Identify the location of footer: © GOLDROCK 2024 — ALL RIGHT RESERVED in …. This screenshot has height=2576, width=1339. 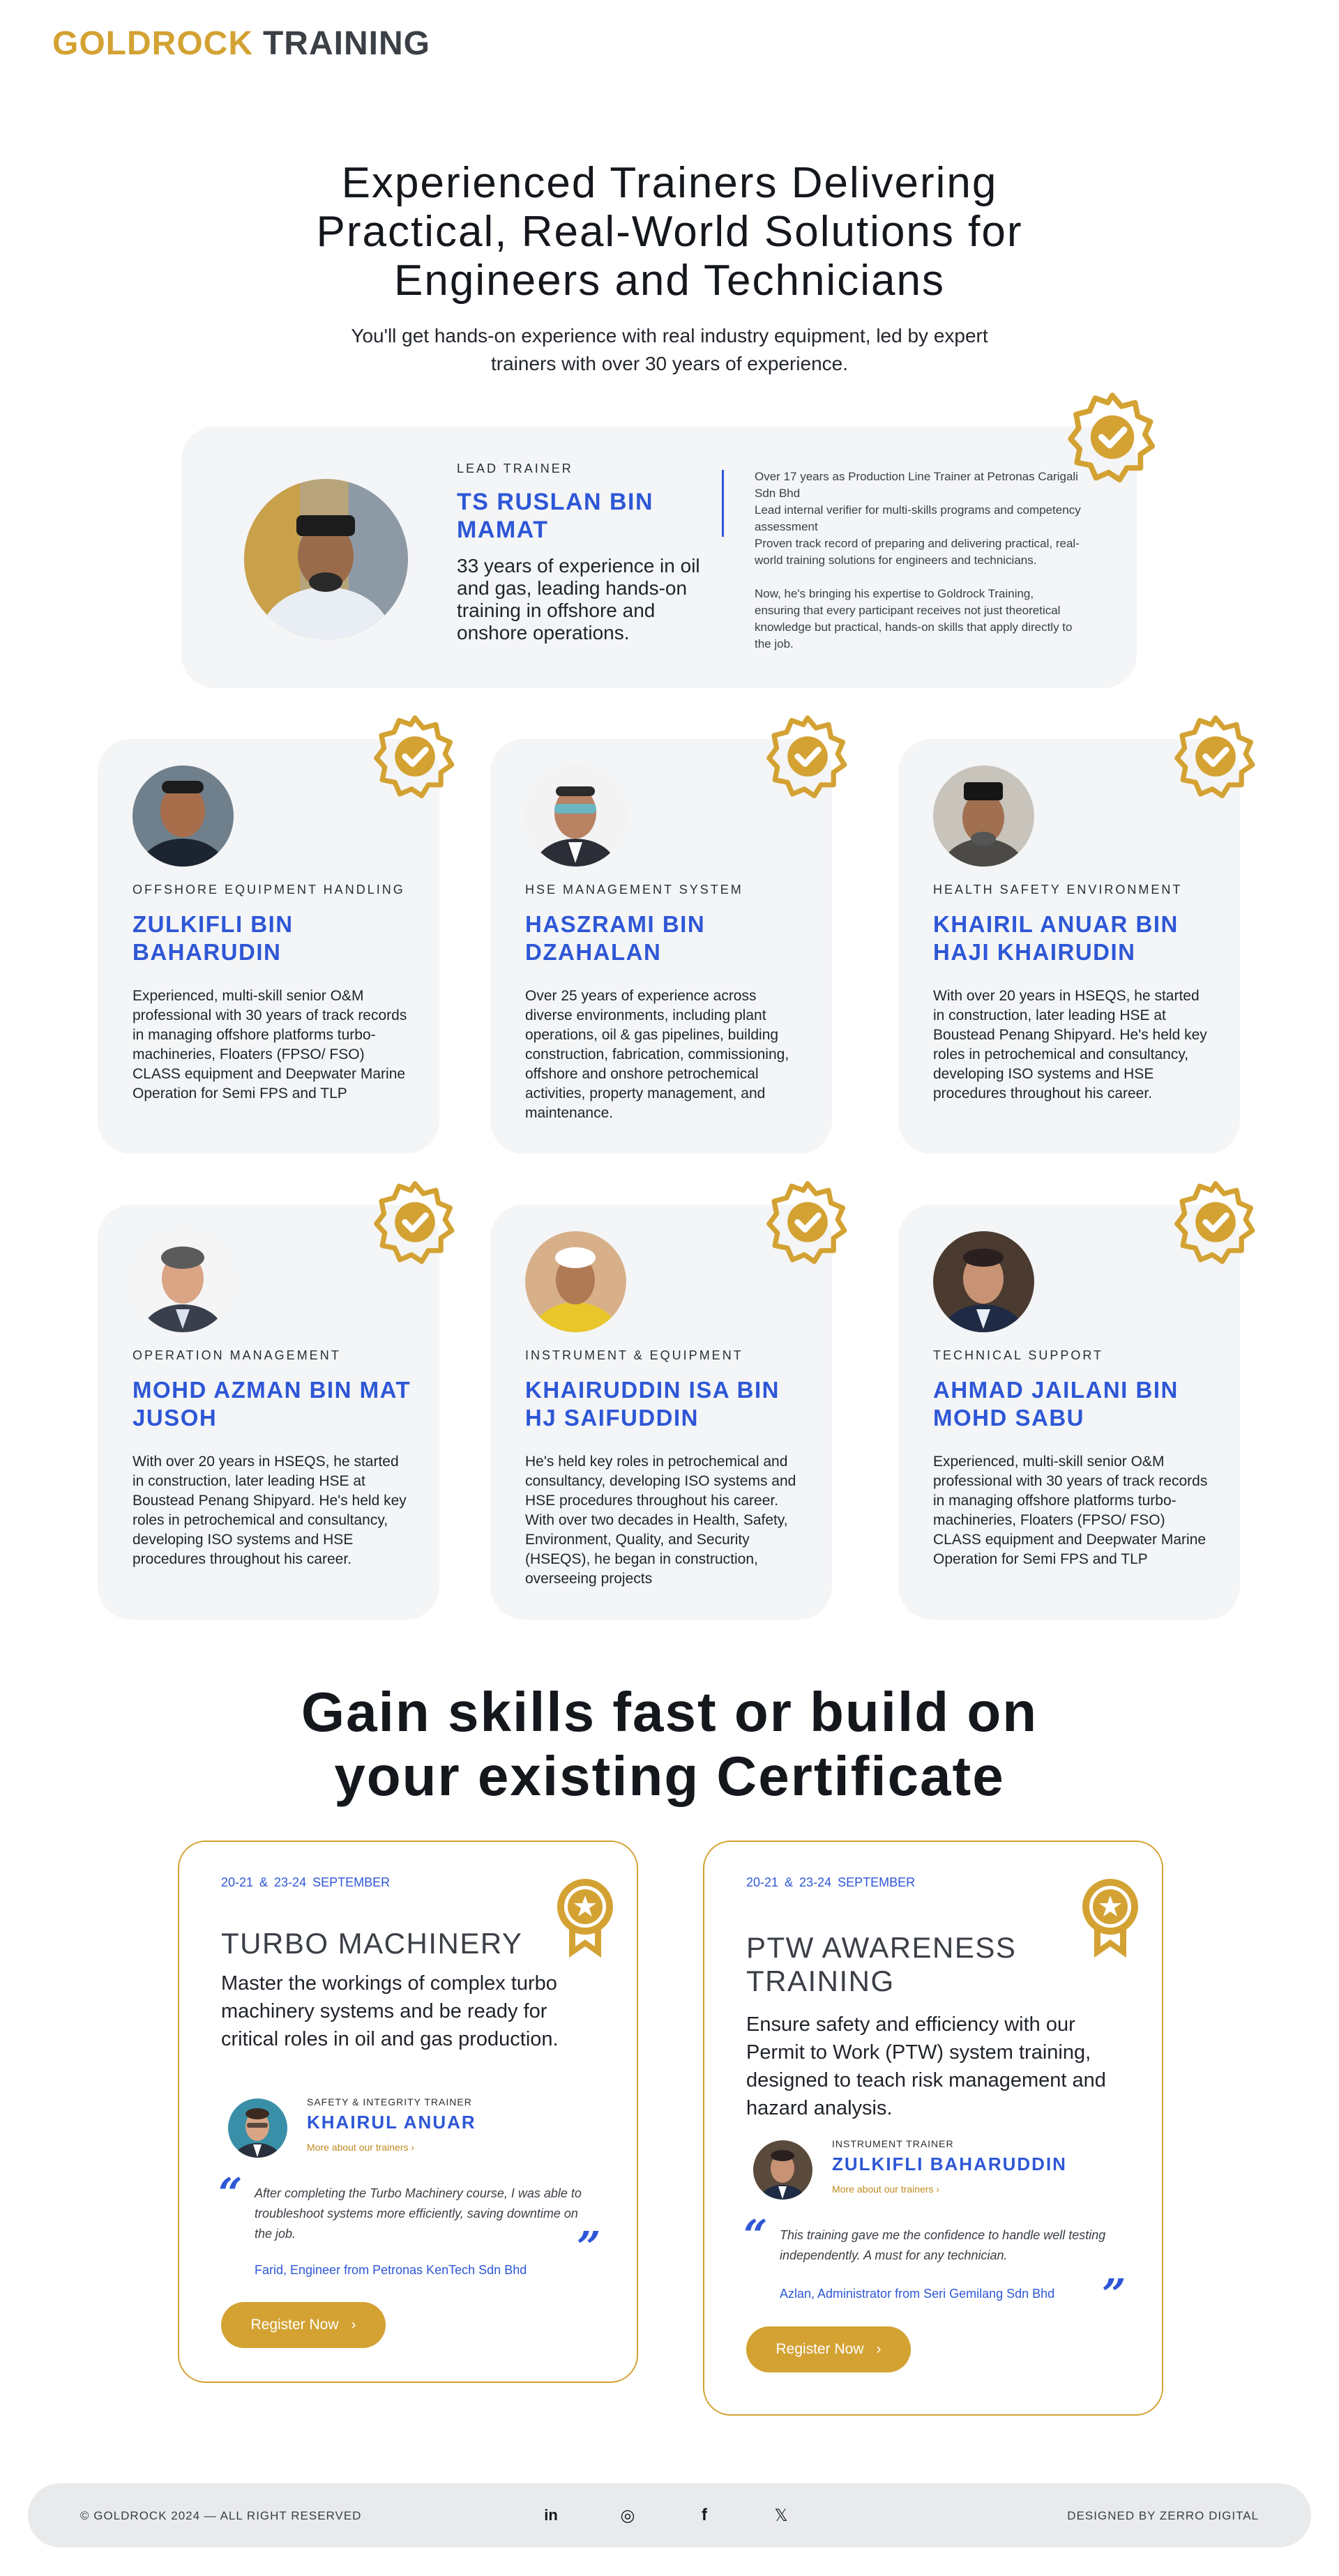
(669, 2515).